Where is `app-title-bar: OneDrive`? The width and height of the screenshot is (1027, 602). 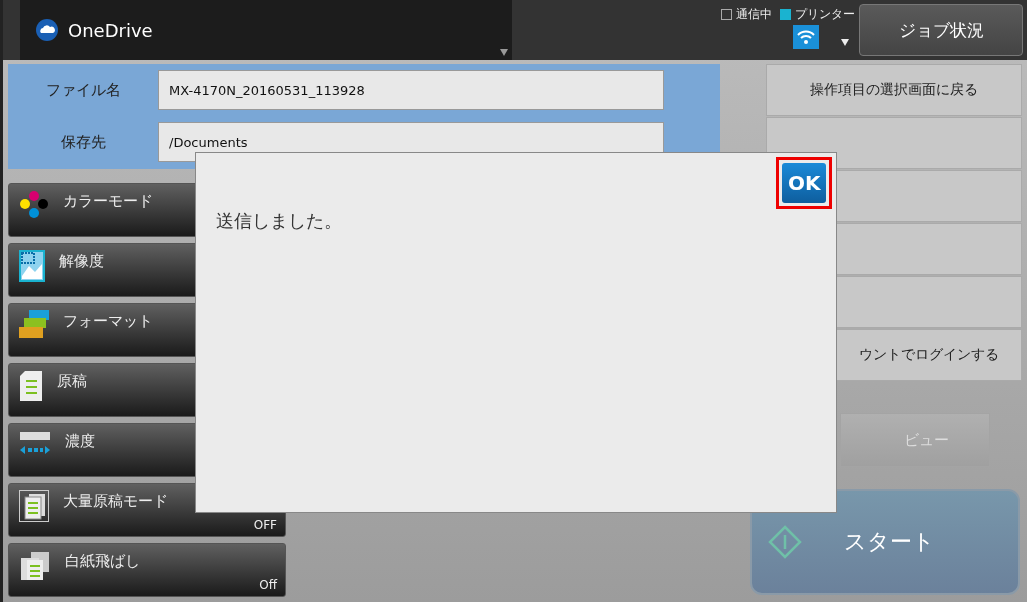 app-title-bar: OneDrive is located at coordinates (266, 30).